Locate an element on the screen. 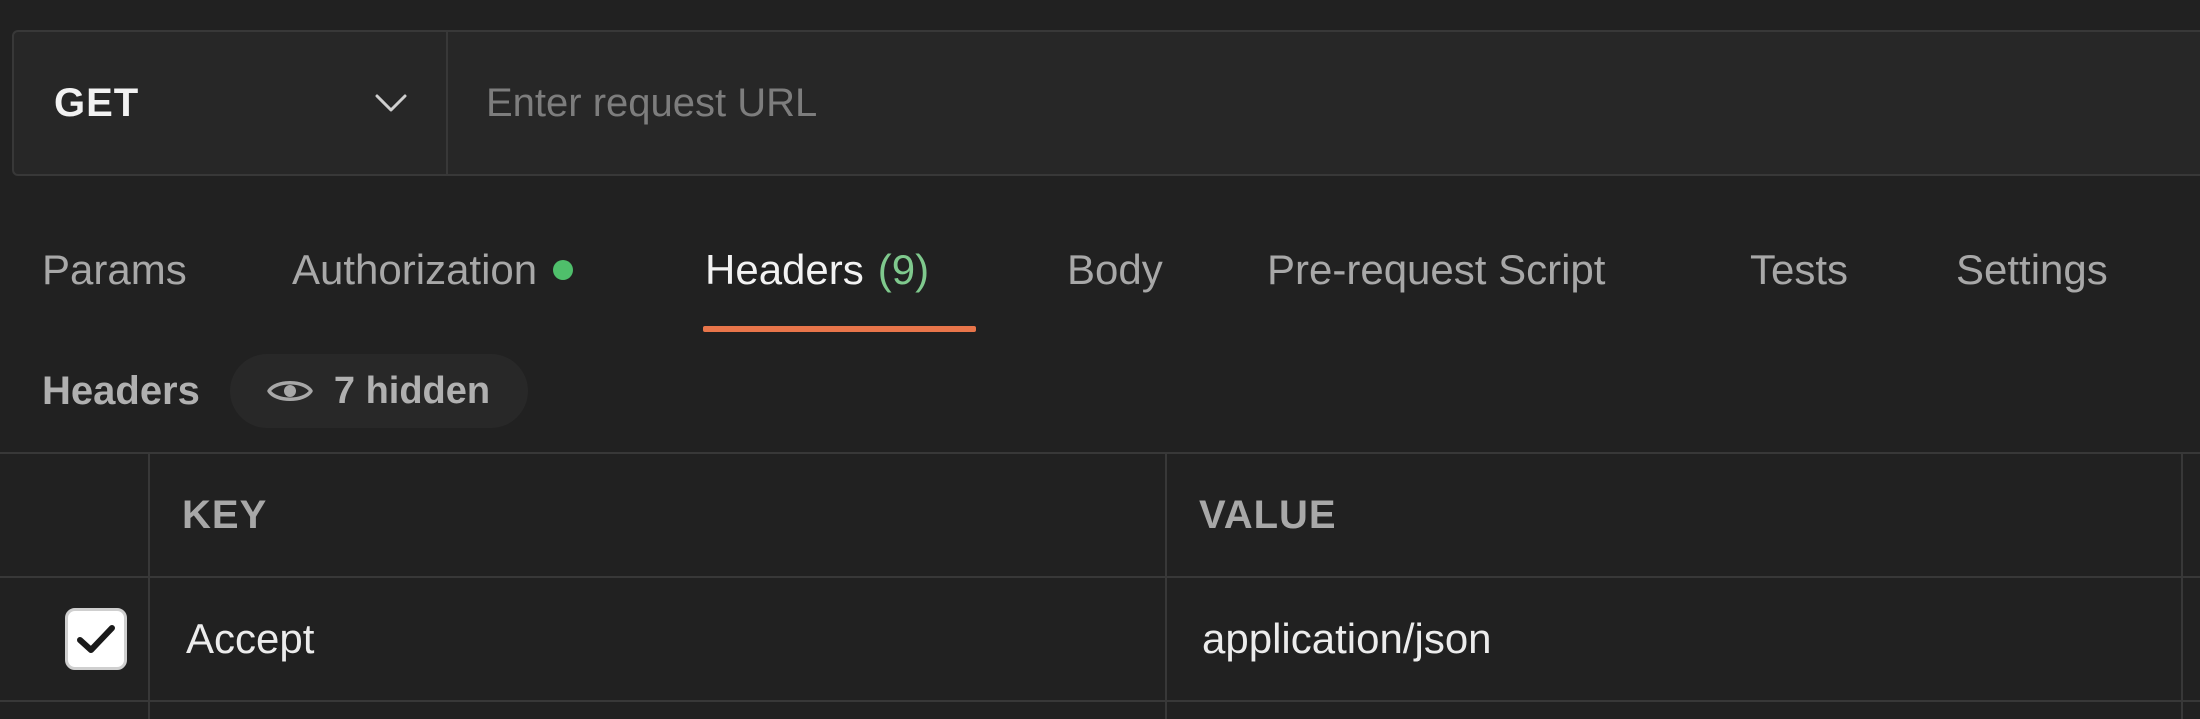  tab-label: Settings is located at coordinates (2032, 269).